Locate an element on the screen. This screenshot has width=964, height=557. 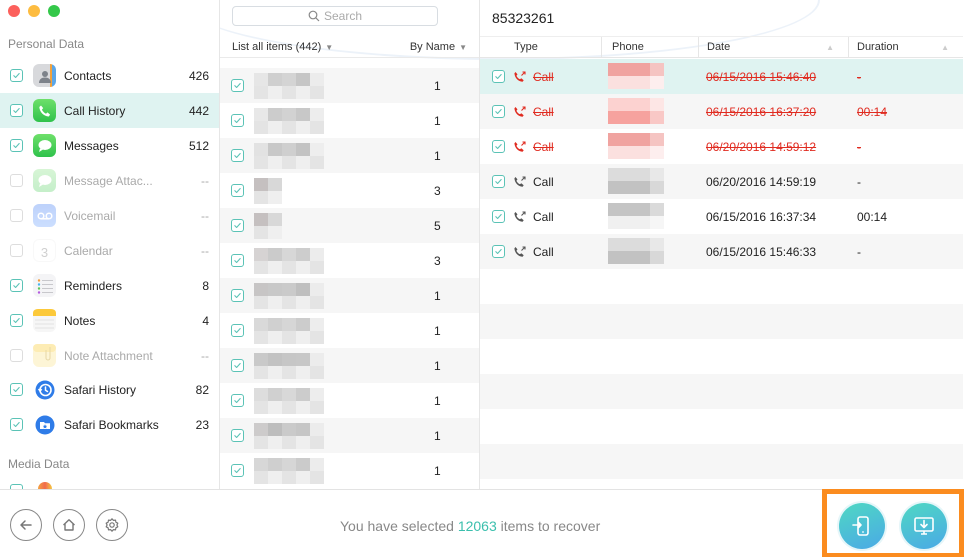
sidebar-item-note-attachment: Note Attachment -- is located at coordinates (109, 355).